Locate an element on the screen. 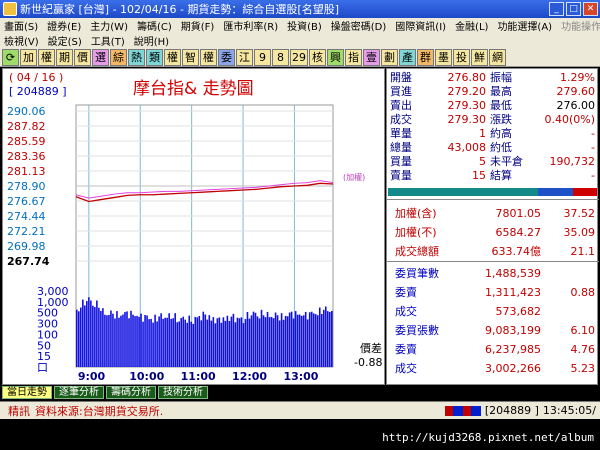  toolbar-button: 投 is located at coordinates (461, 57).